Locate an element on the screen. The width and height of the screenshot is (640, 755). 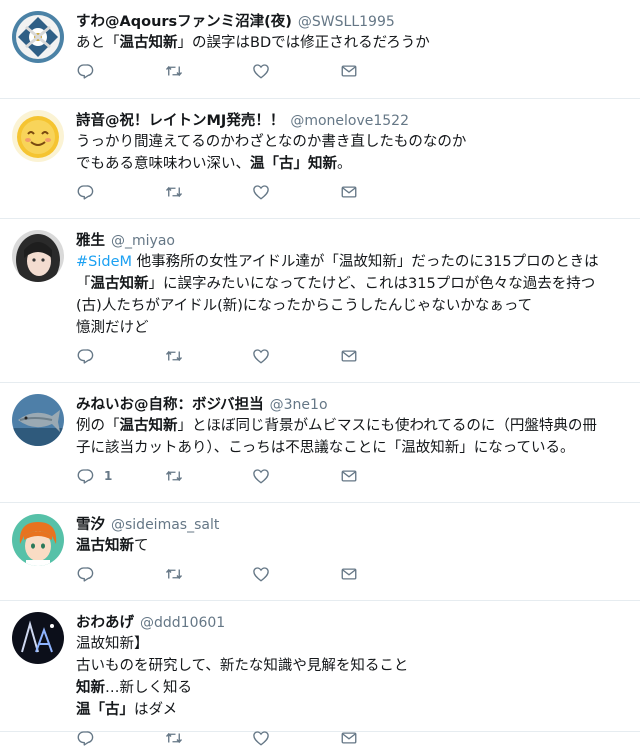
display-name: すわ@Aqoursファンミ沼津(夜) is located at coordinates (184, 20).